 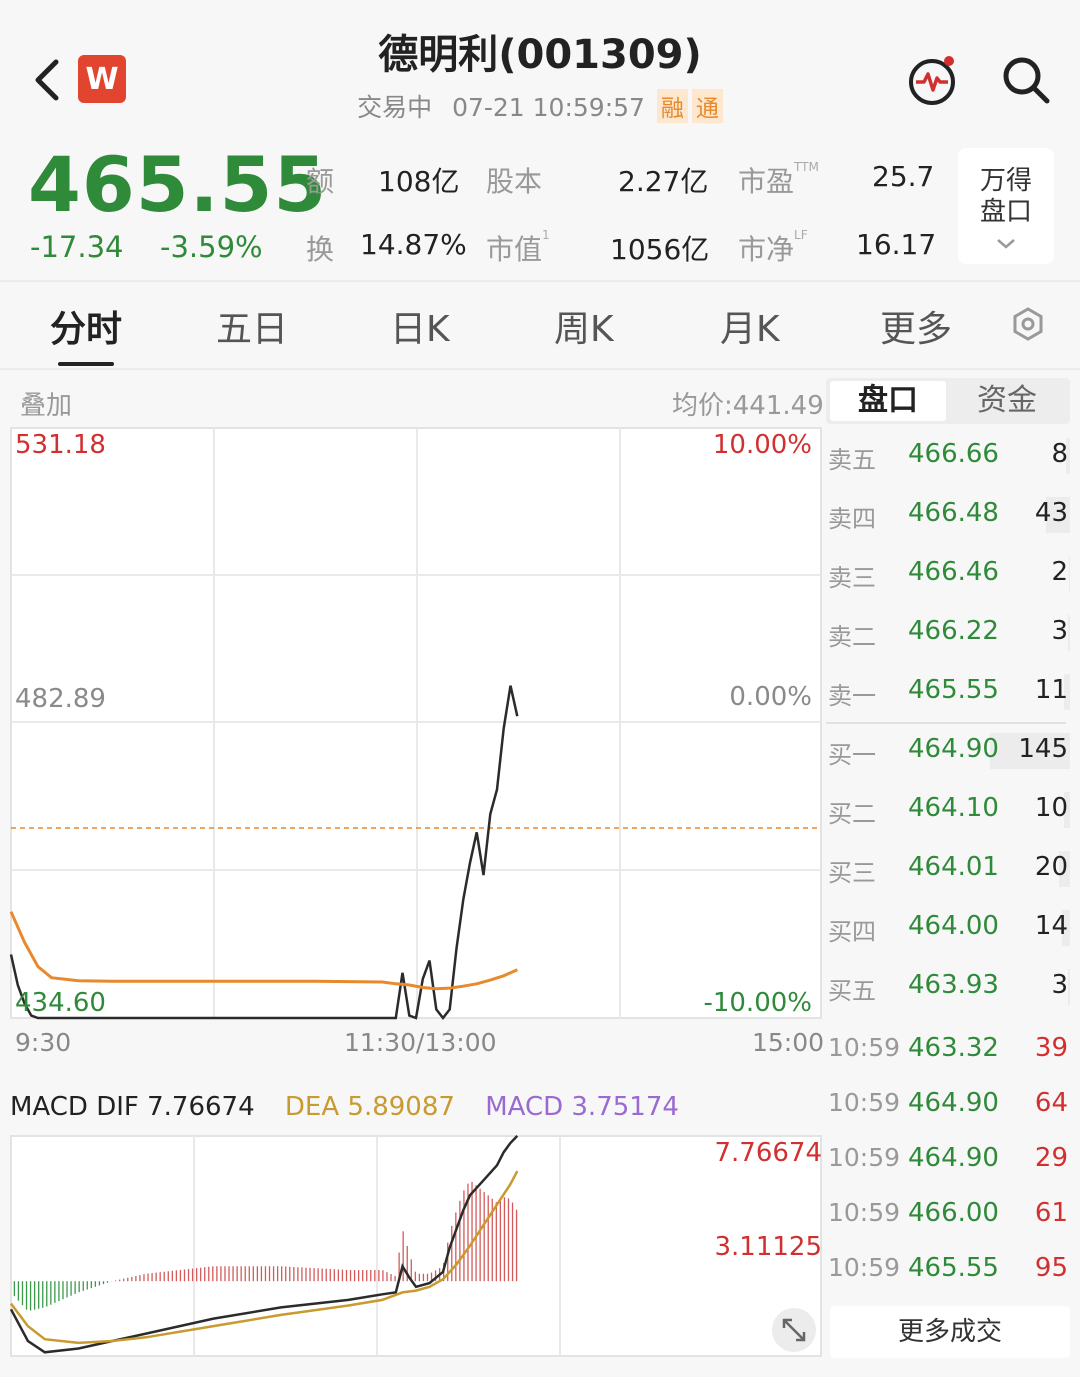 I want to click on ask-price: 466.66, so click(x=953, y=454).